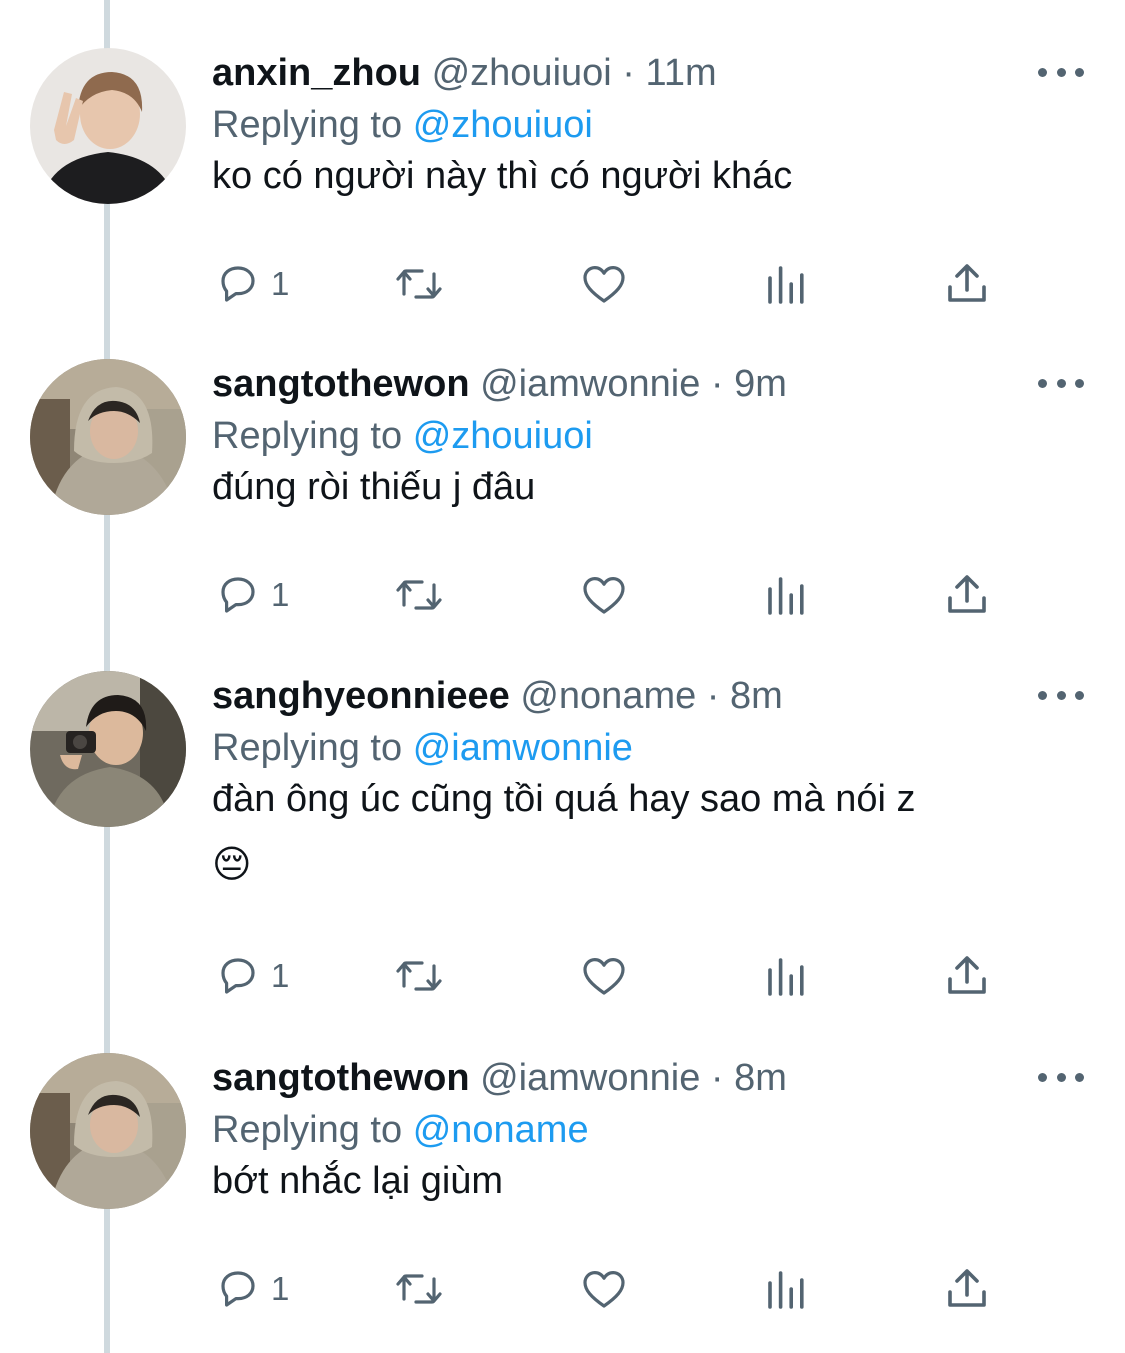  What do you see at coordinates (501, 1130) in the screenshot?
I see `replying-to-mention: @noname` at bounding box center [501, 1130].